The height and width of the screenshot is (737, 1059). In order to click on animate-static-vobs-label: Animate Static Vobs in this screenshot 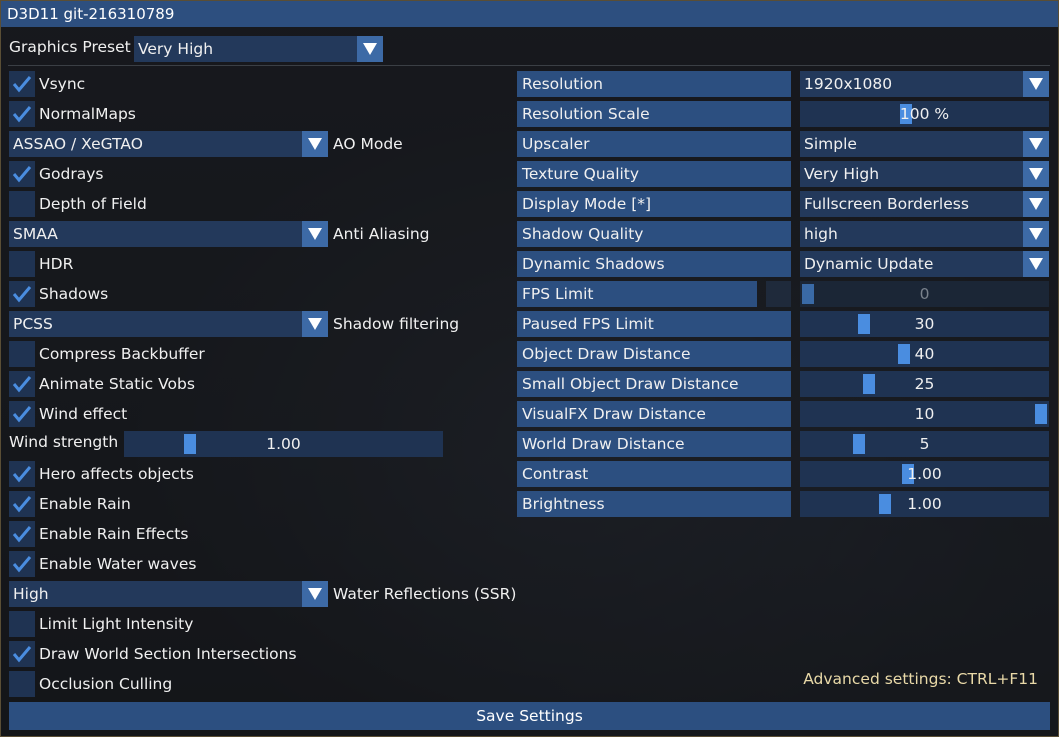, I will do `click(117, 384)`.